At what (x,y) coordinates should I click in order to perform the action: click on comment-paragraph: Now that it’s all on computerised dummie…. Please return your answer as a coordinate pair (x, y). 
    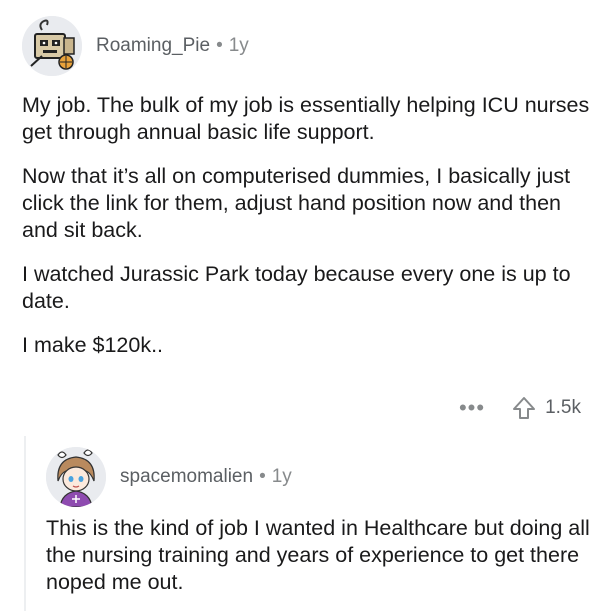
    Looking at the image, I should click on (296, 203).